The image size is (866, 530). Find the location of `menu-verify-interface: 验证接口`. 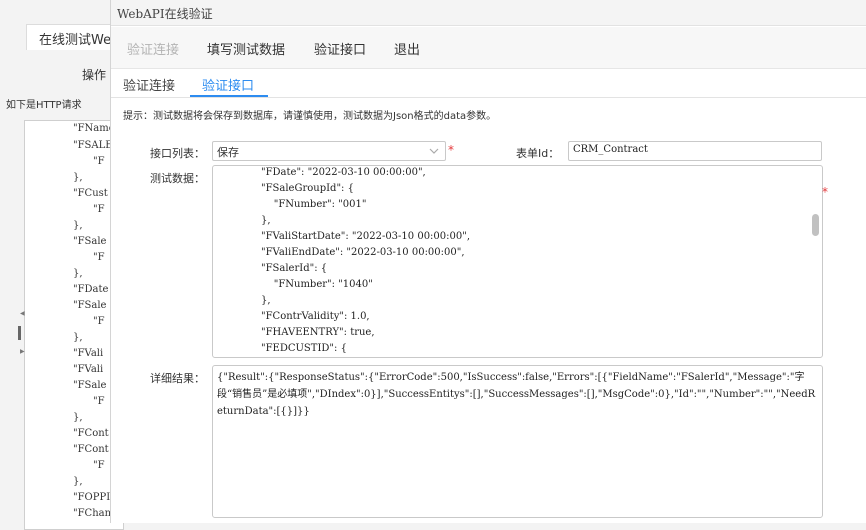

menu-verify-interface: 验证接口 is located at coordinates (340, 48).